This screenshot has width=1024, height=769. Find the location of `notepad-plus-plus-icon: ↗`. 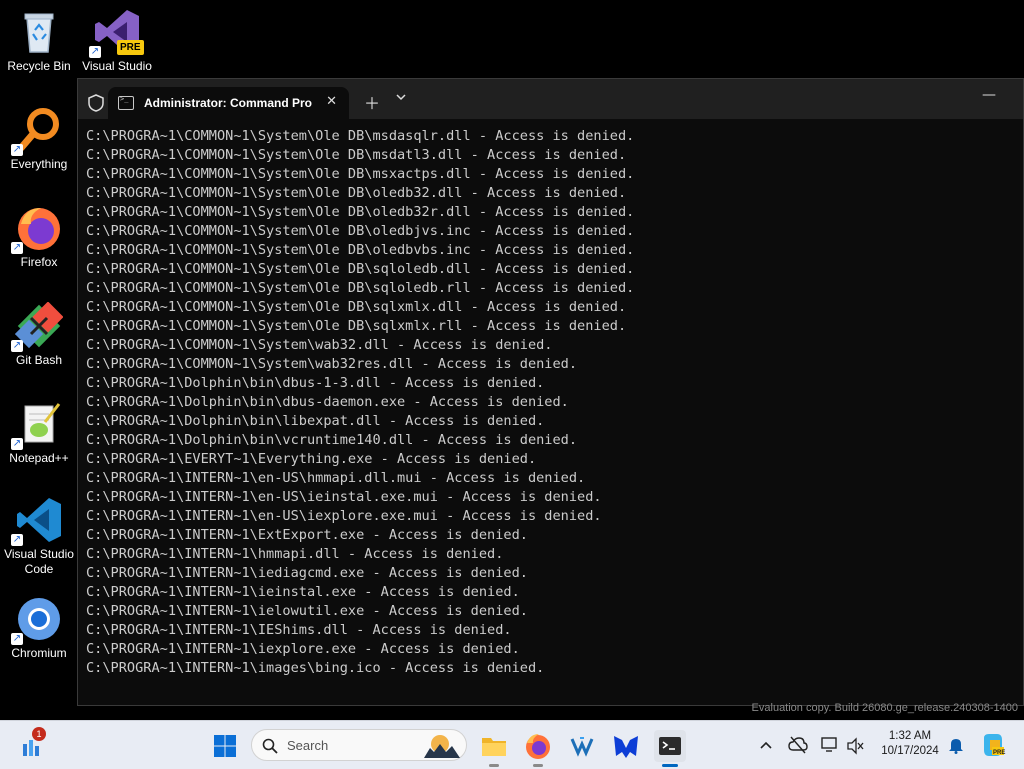

notepad-plus-plus-icon: ↗ is located at coordinates (37, 425).